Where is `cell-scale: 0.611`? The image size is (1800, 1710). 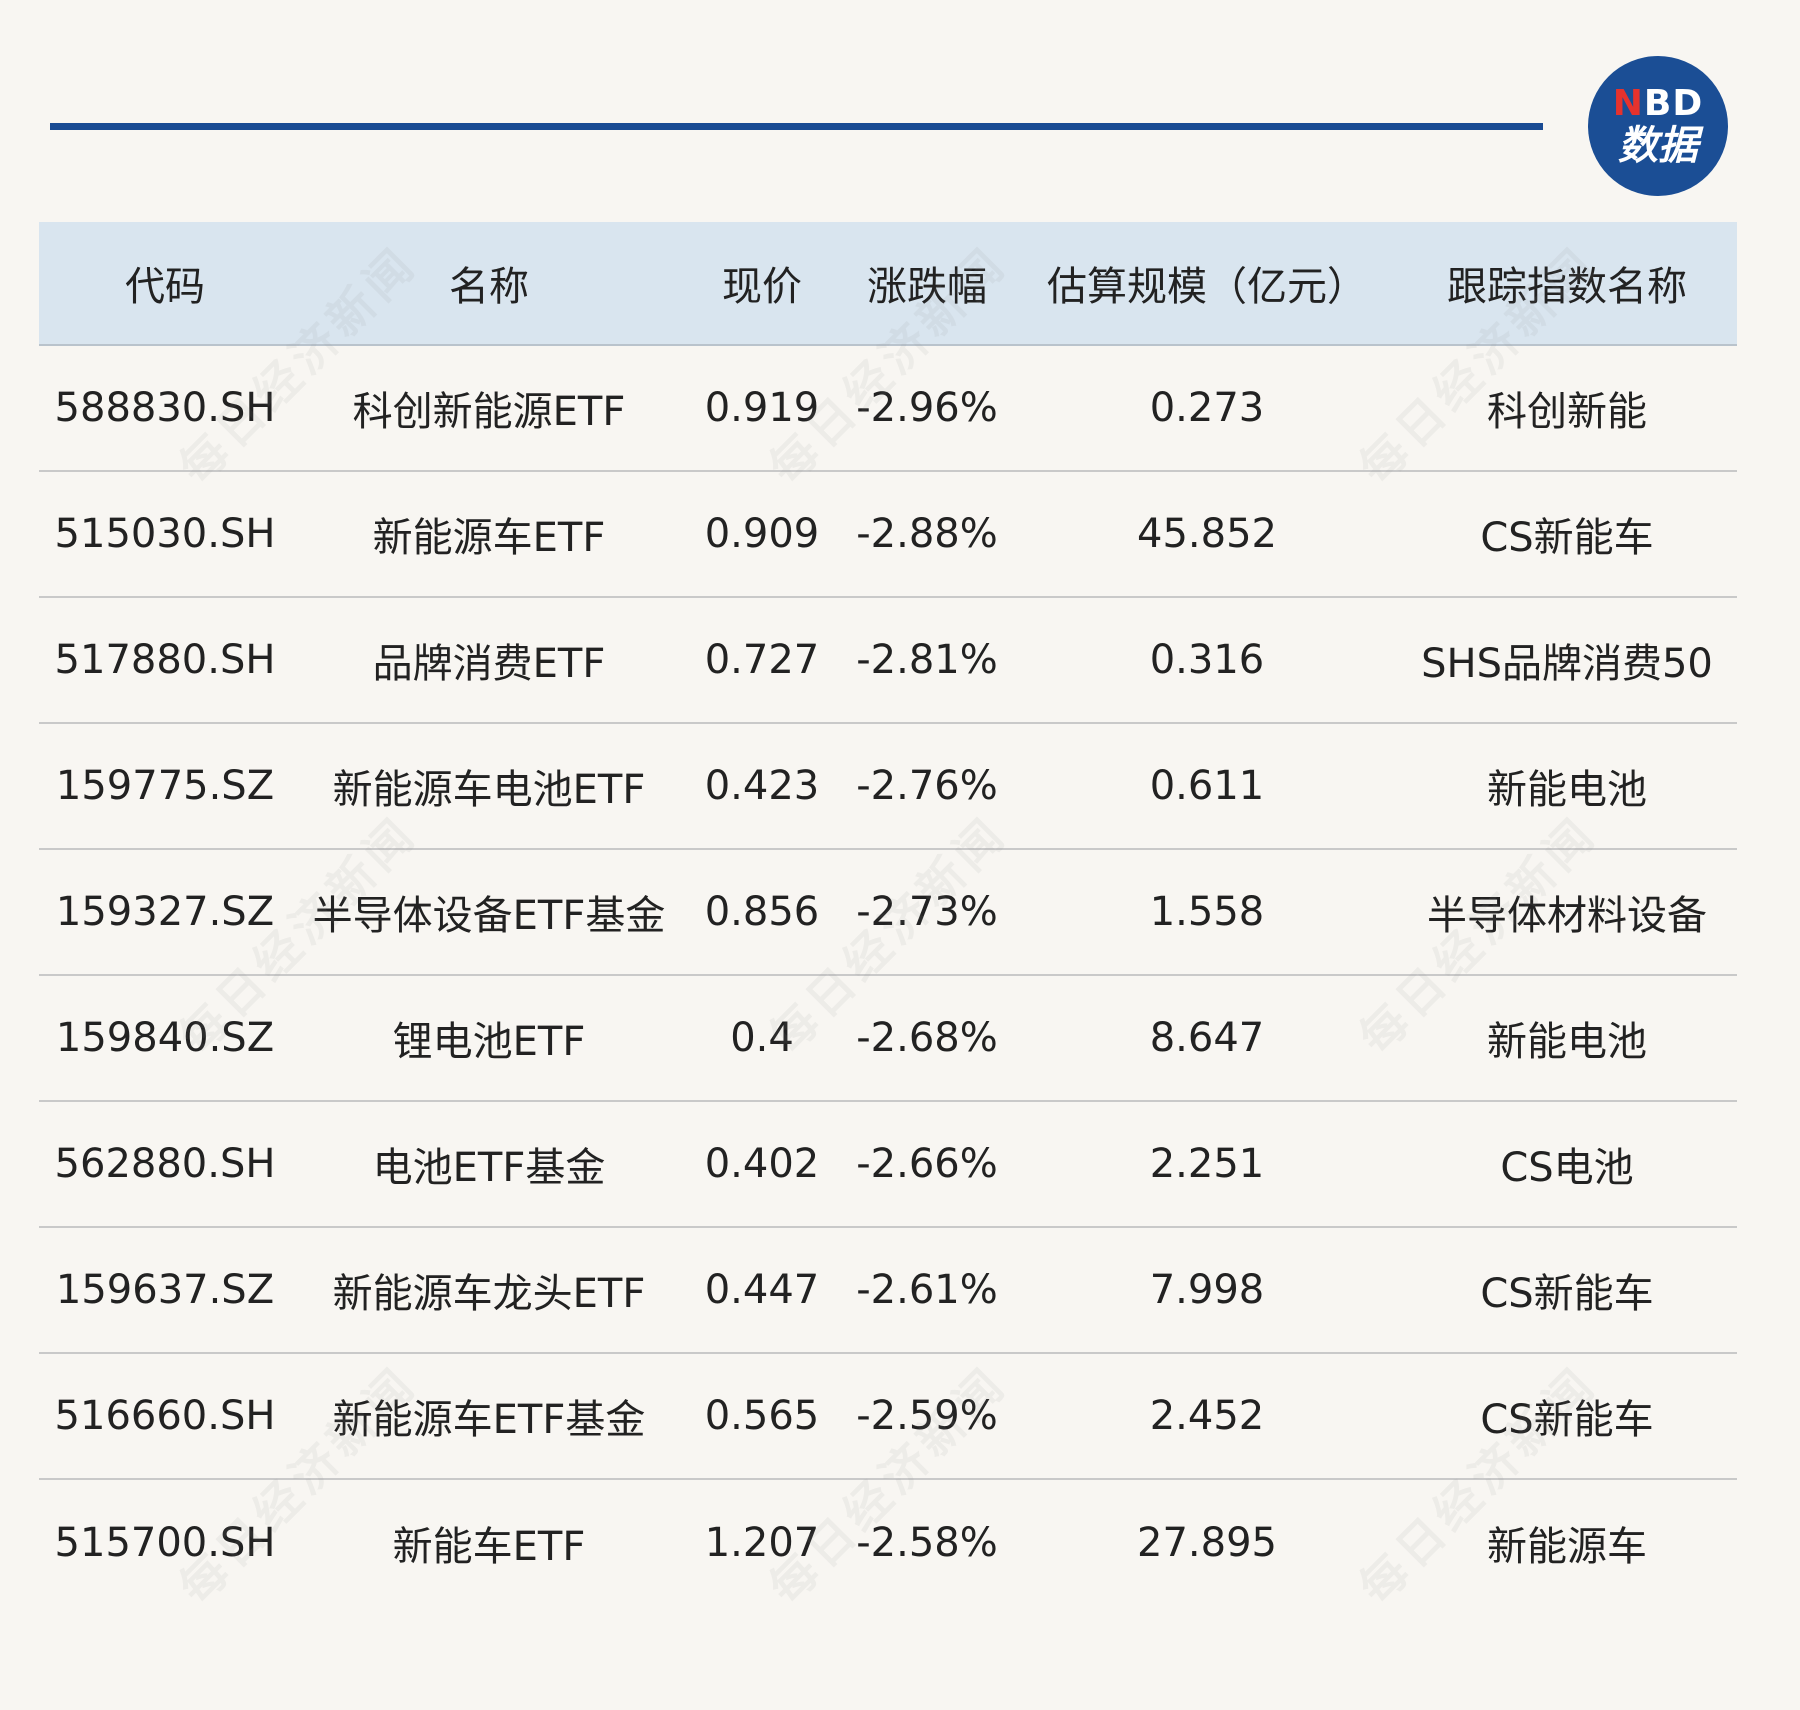
cell-scale: 0.611 is located at coordinates (1207, 786).